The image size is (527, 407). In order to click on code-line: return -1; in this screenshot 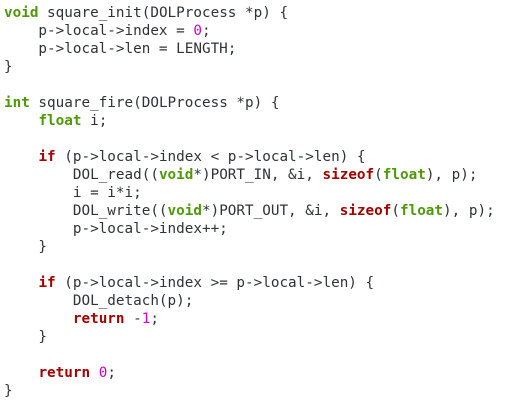, I will do `click(249, 319)`.